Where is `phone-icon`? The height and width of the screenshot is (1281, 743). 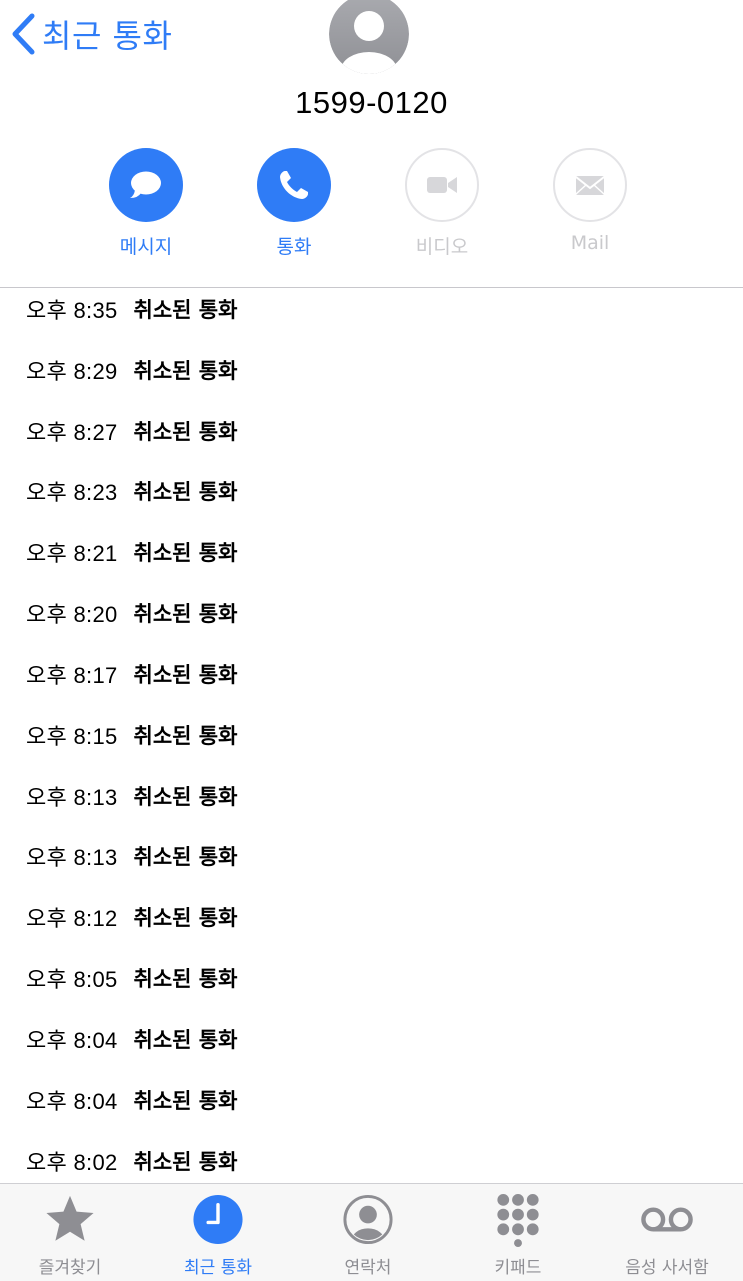
phone-icon is located at coordinates (294, 185).